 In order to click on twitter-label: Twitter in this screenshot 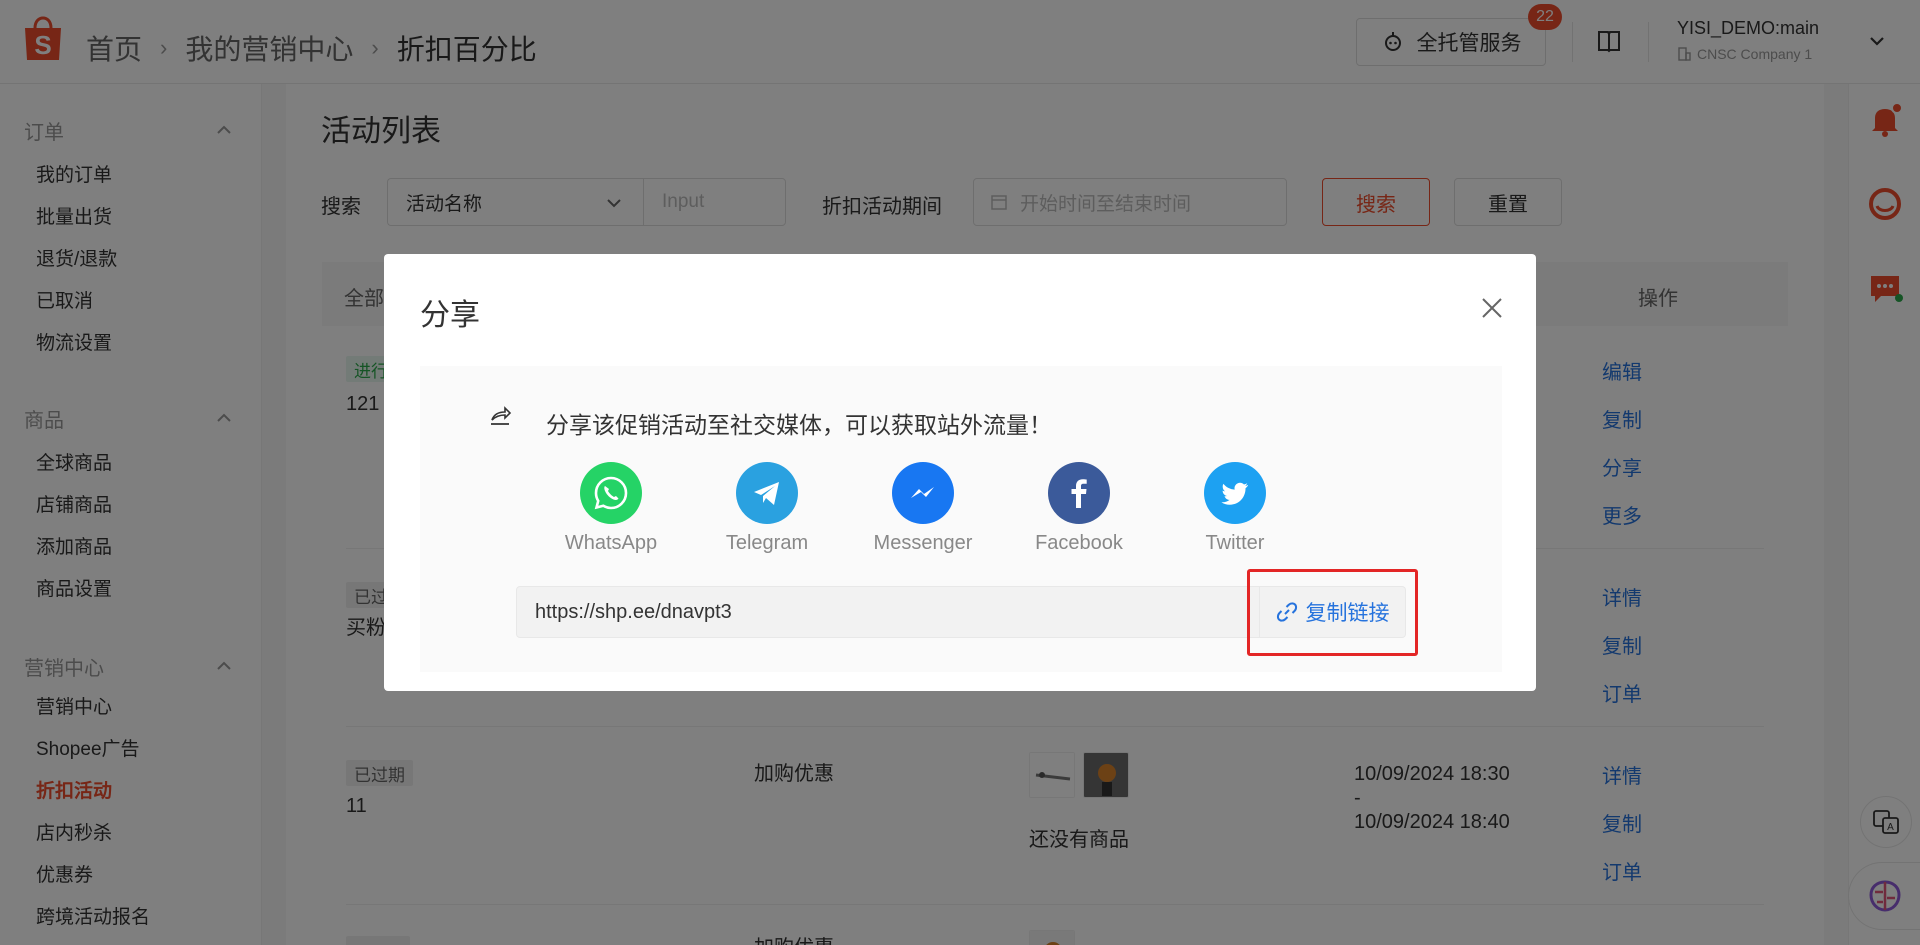, I will do `click(1235, 543)`.